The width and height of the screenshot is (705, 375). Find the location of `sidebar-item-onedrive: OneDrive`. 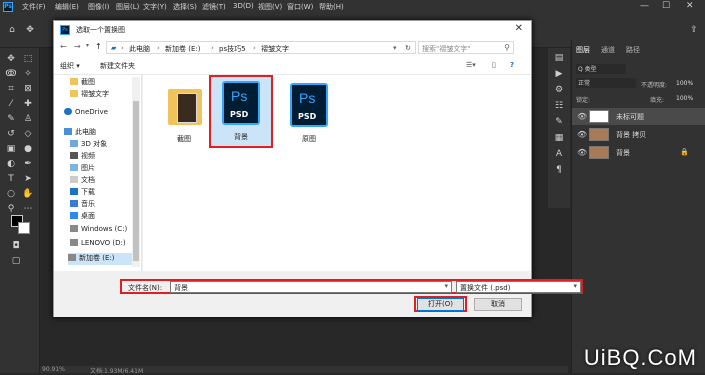

sidebar-item-onedrive: OneDrive is located at coordinates (86, 114).